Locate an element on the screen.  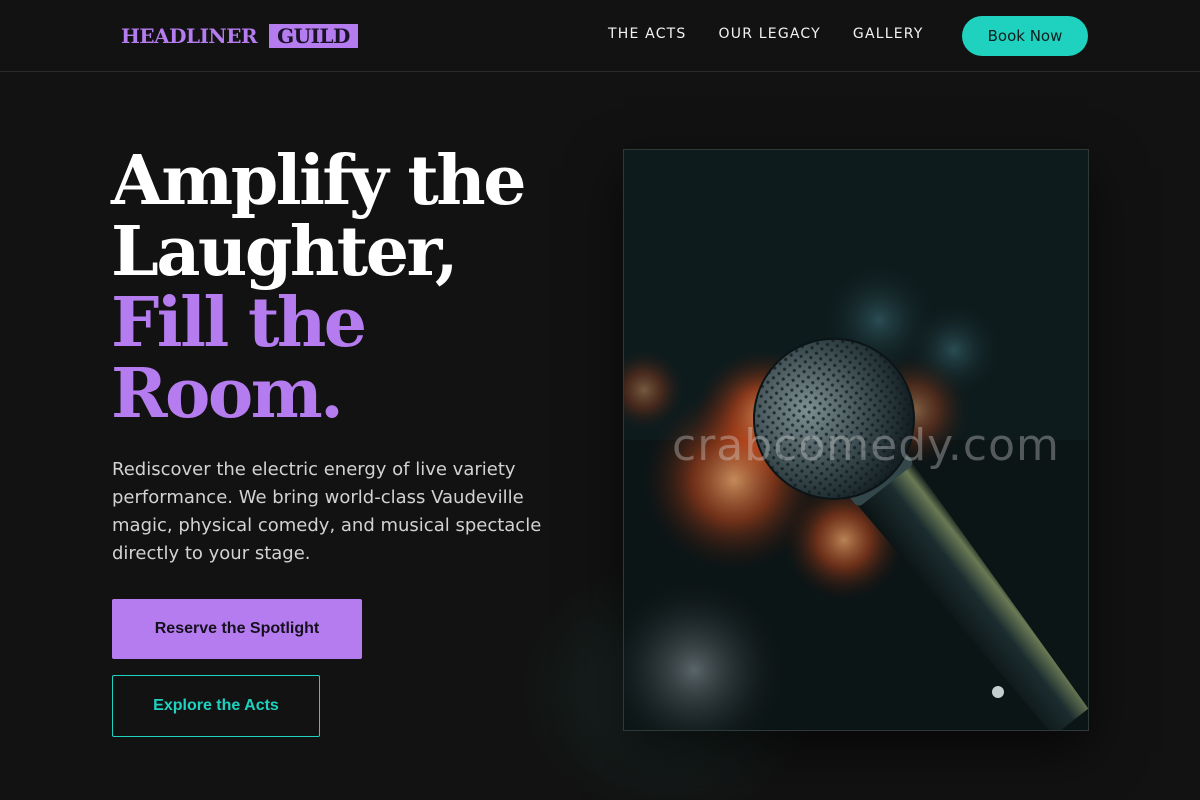
main-nav: THE ACTS OUR LEGACY GALLERY is located at coordinates (766, 34).